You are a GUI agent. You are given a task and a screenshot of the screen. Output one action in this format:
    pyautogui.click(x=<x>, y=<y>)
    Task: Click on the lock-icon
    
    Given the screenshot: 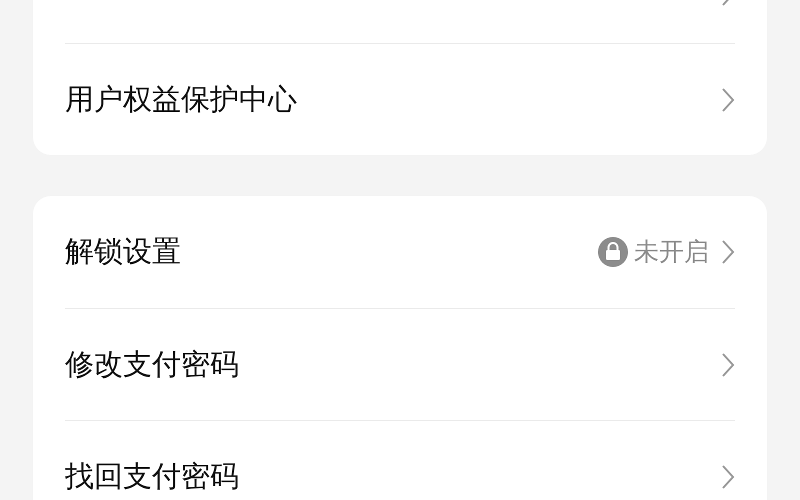 What is the action you would take?
    pyautogui.click(x=613, y=252)
    